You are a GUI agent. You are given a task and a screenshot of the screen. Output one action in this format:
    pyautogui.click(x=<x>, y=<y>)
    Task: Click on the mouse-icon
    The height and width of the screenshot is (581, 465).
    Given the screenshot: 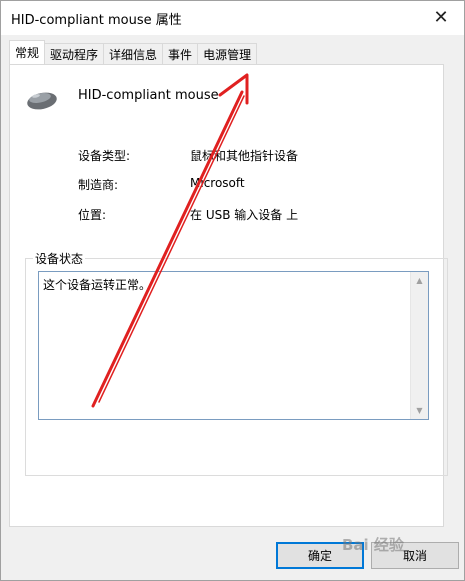 What is the action you would take?
    pyautogui.click(x=42, y=100)
    